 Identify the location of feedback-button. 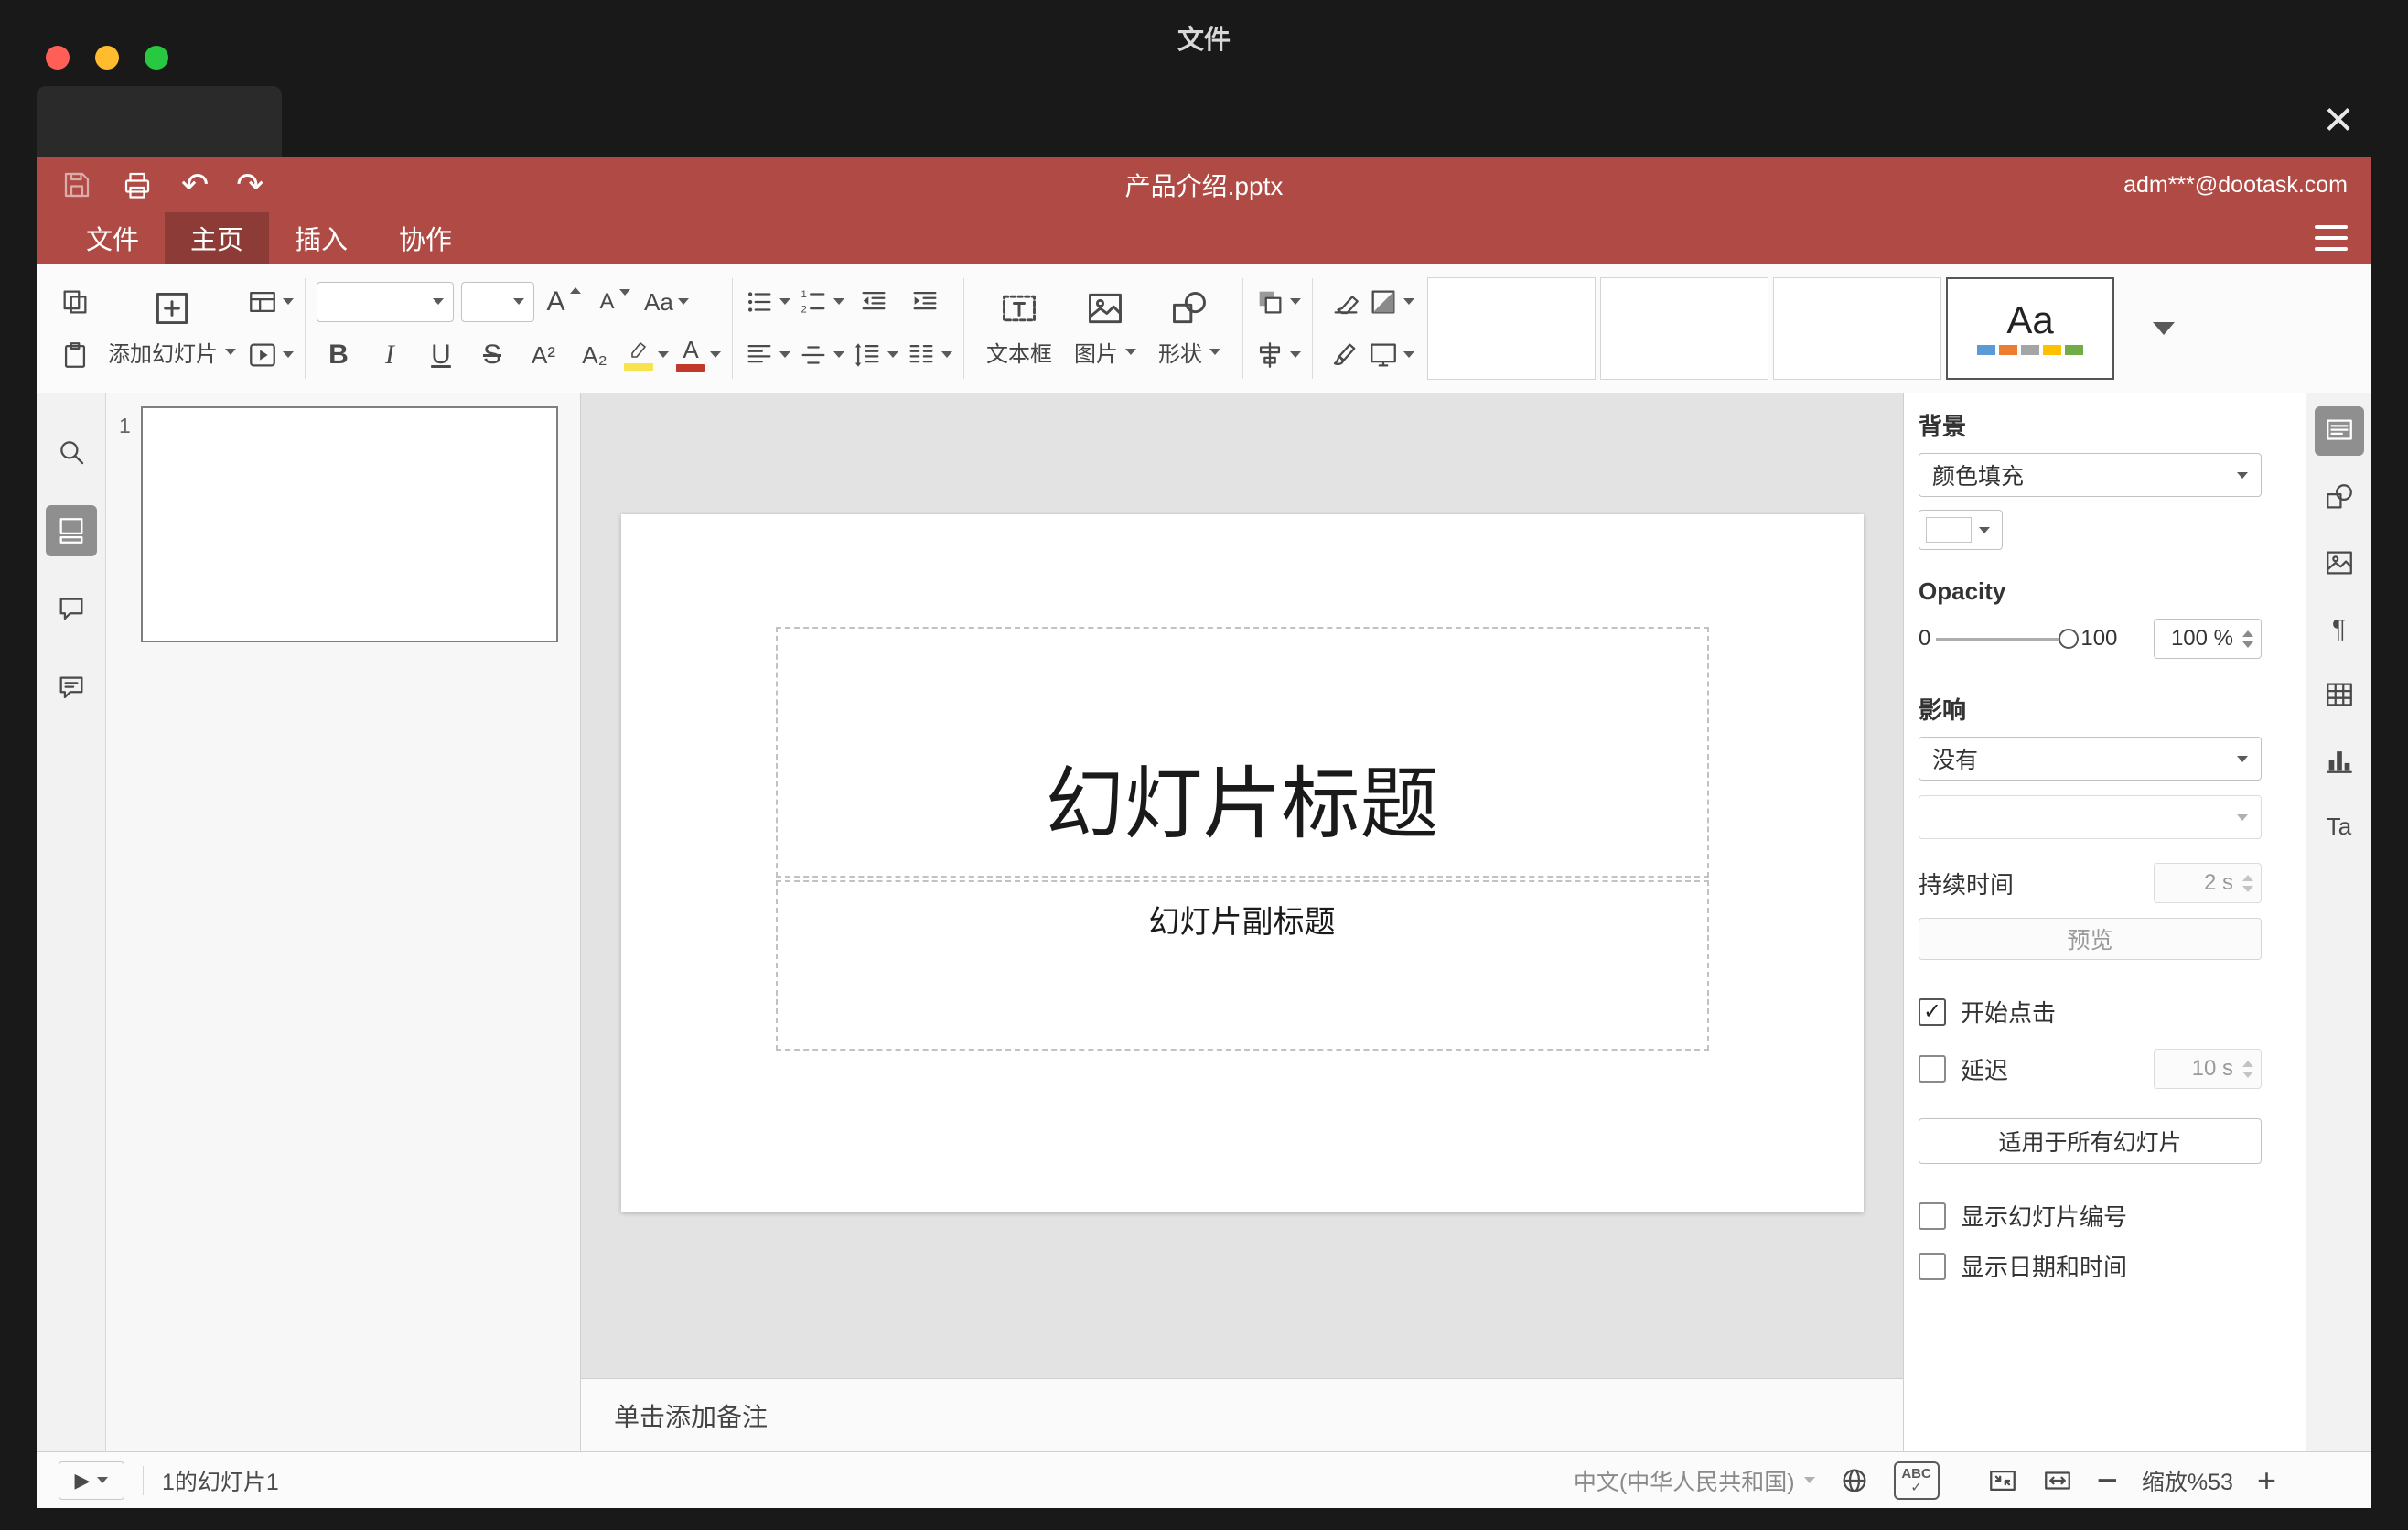
(71, 688).